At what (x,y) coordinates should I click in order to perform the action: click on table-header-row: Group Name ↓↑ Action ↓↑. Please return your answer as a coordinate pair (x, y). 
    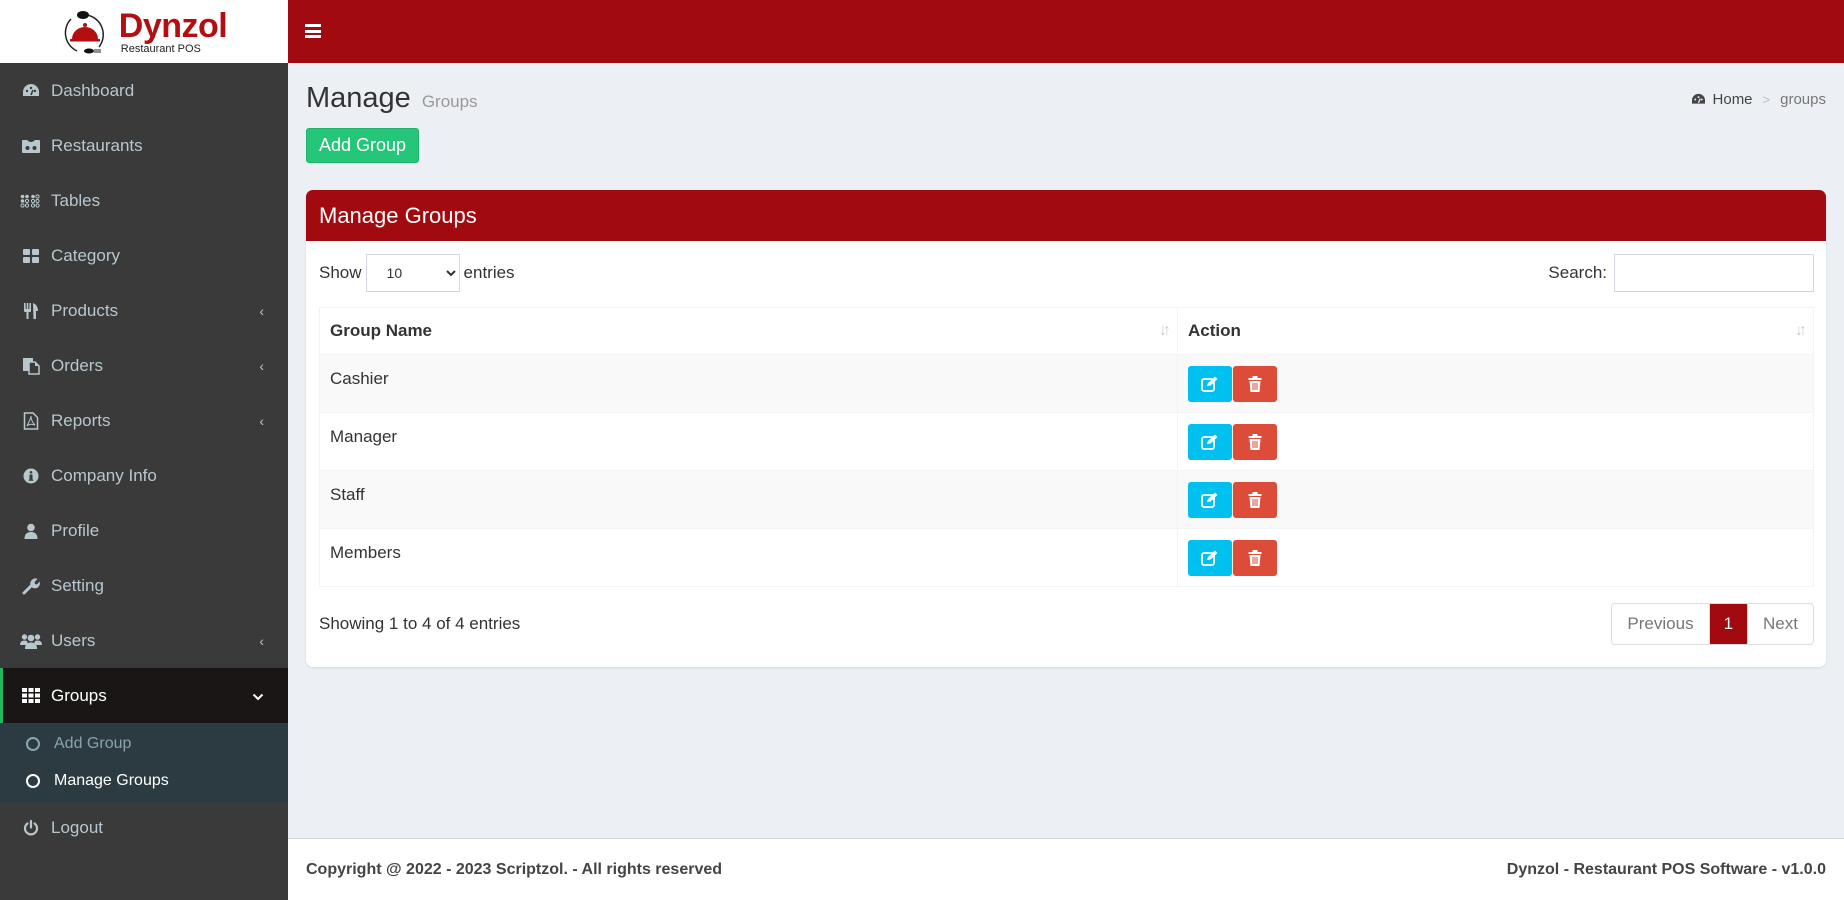
    Looking at the image, I should click on (1066, 331).